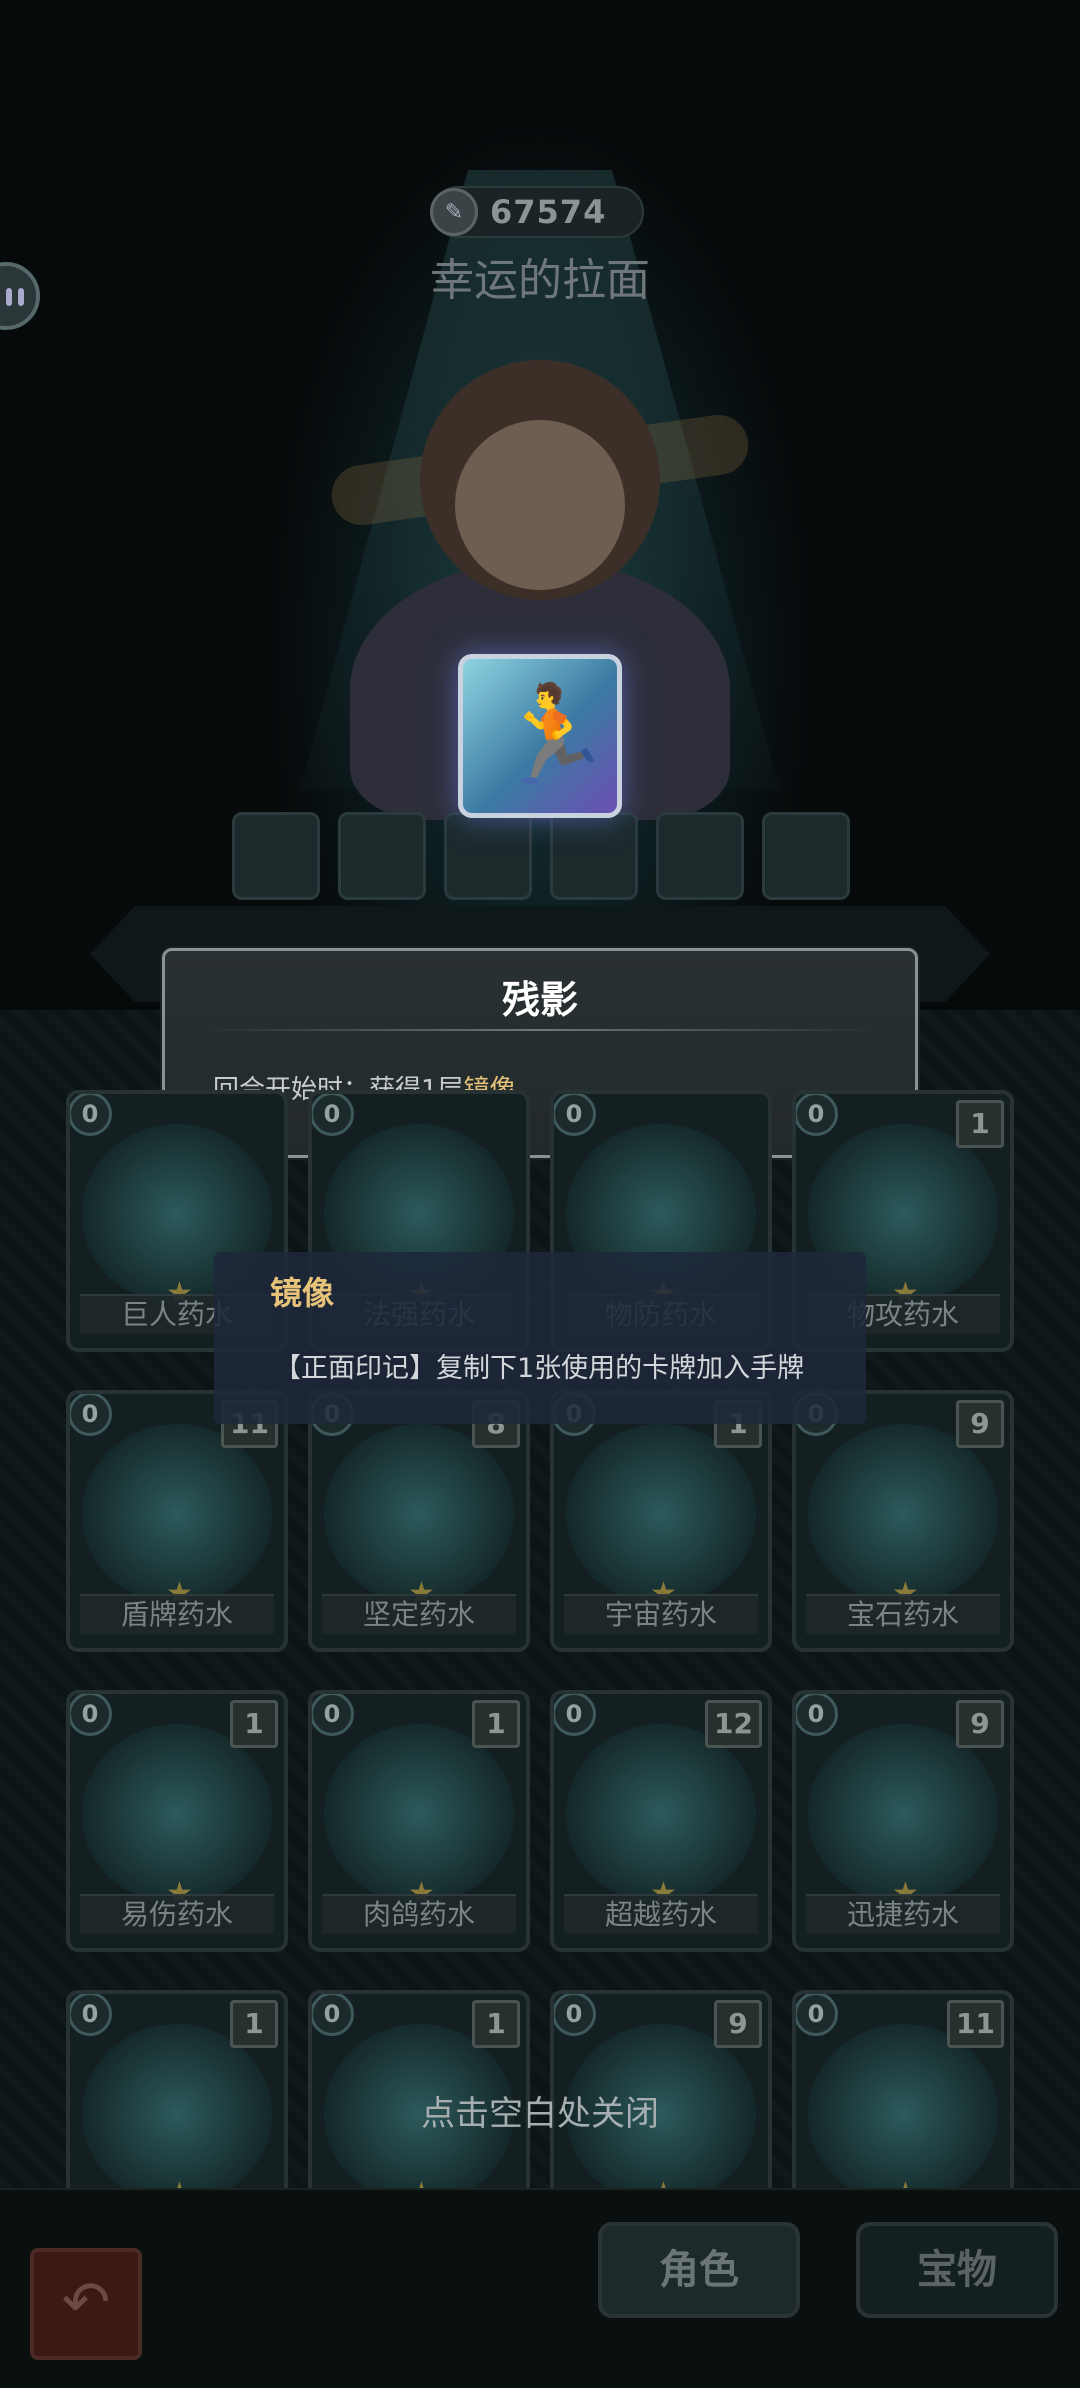  I want to click on tooltip-title: 镜像, so click(302, 1293).